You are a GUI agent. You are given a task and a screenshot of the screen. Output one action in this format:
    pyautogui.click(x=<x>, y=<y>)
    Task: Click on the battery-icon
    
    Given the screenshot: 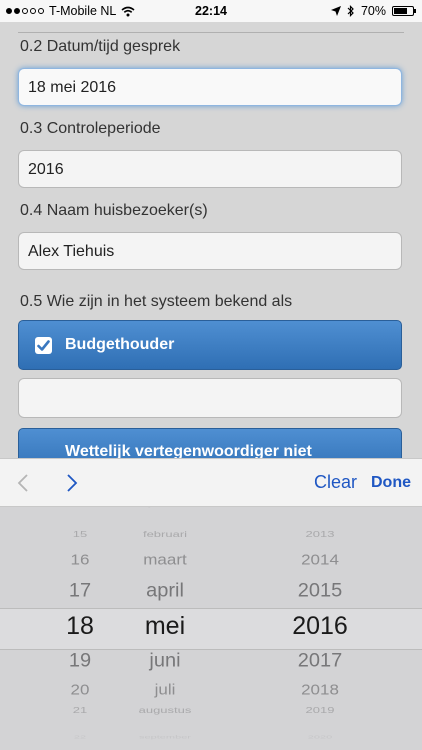 What is the action you would take?
    pyautogui.click(x=404, y=11)
    